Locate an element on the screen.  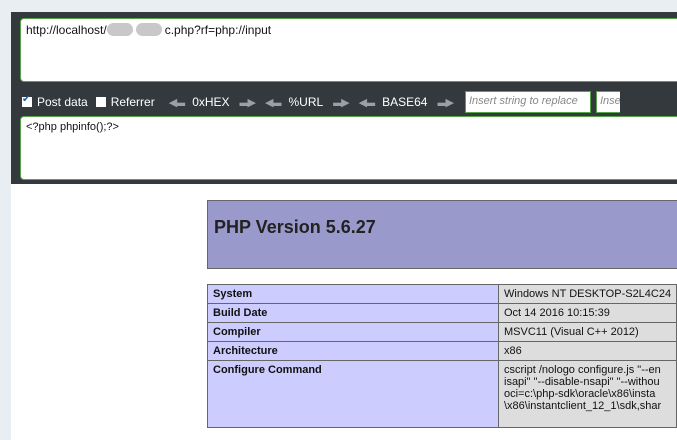
value-line: \x86\instantclient_12_1\sdk,shar is located at coordinates (583, 406).